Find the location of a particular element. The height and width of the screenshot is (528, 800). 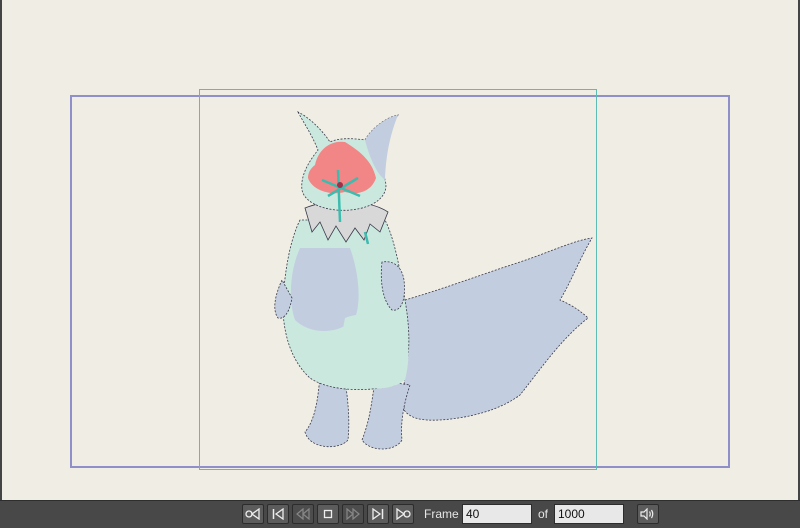

tail-shape is located at coordinates (498, 329).